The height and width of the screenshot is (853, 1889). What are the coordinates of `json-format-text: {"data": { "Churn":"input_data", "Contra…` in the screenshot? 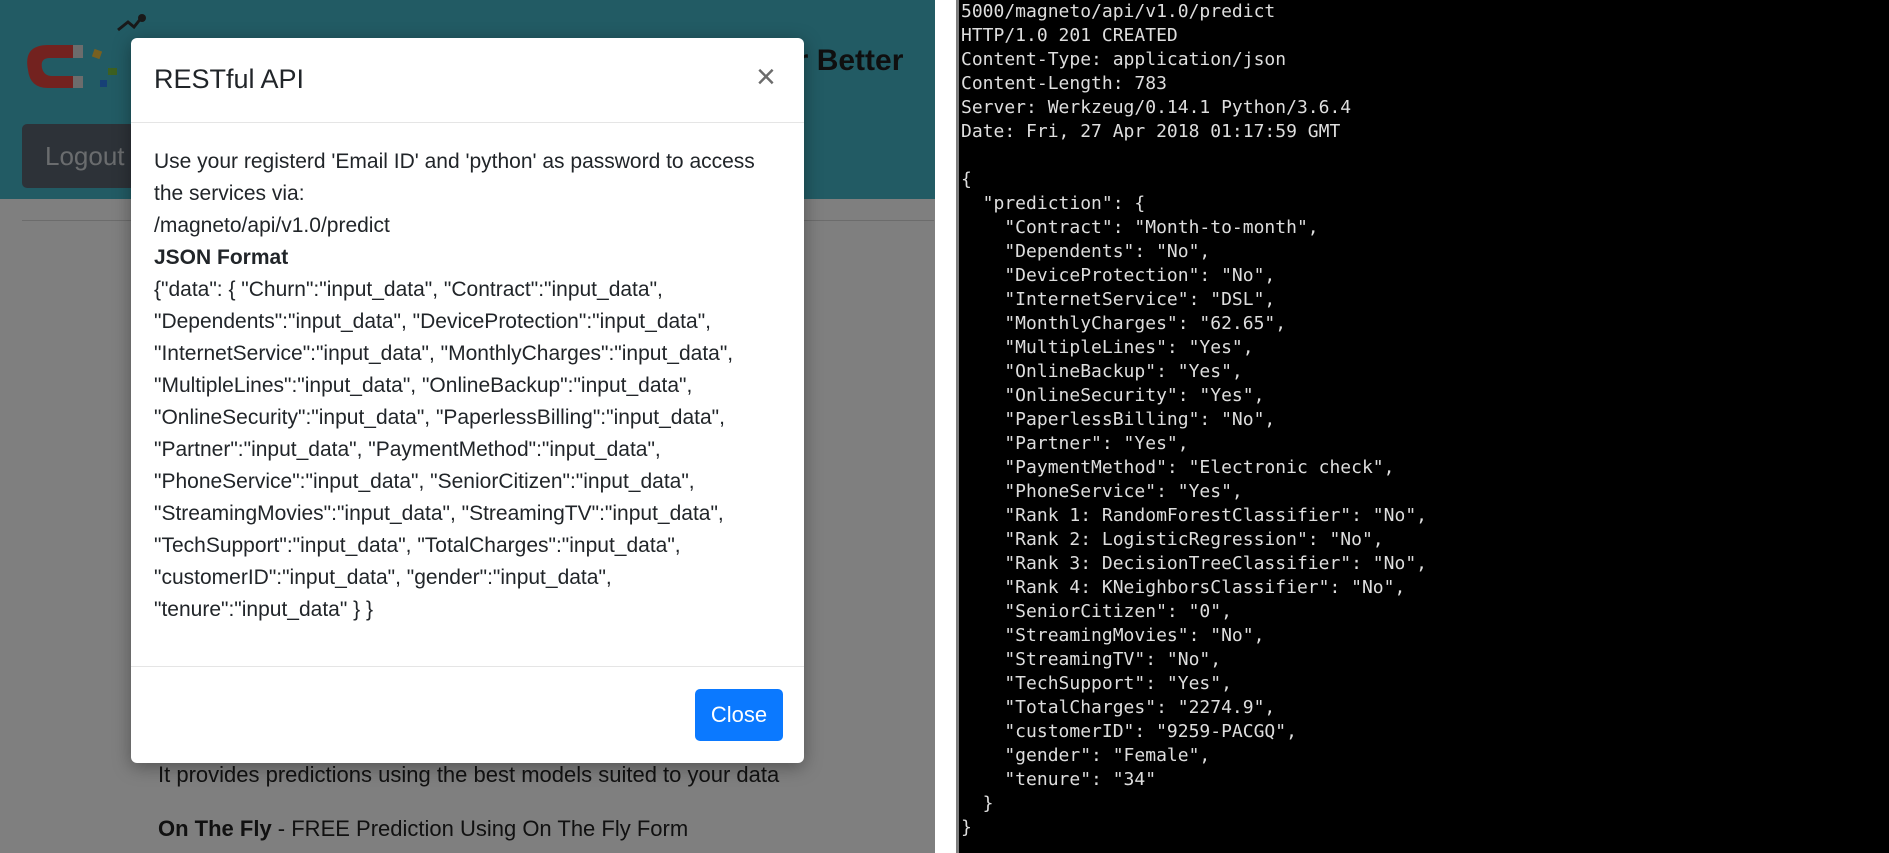 It's located at (444, 449).